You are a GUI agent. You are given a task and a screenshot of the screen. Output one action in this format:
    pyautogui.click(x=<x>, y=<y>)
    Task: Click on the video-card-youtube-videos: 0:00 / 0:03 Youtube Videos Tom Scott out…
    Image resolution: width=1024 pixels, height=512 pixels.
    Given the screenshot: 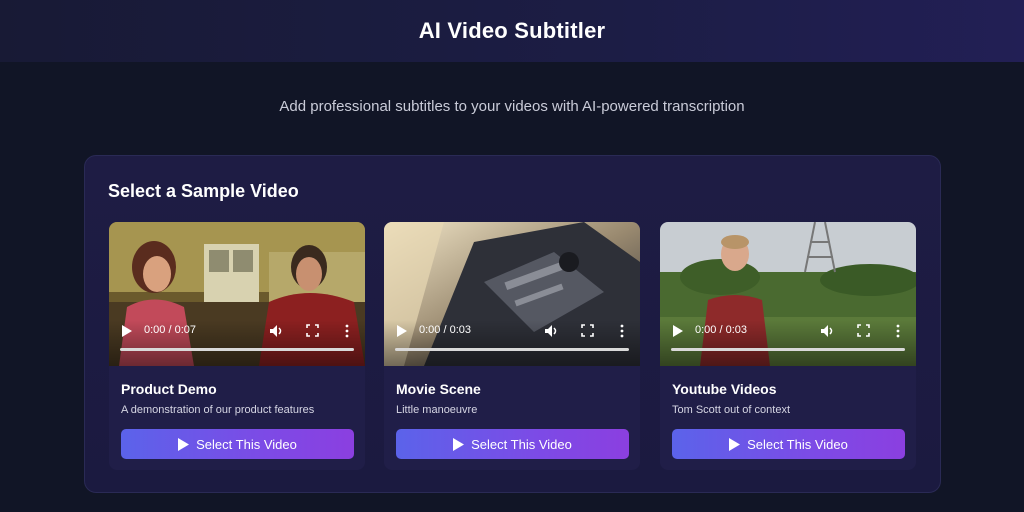 What is the action you would take?
    pyautogui.click(x=788, y=346)
    